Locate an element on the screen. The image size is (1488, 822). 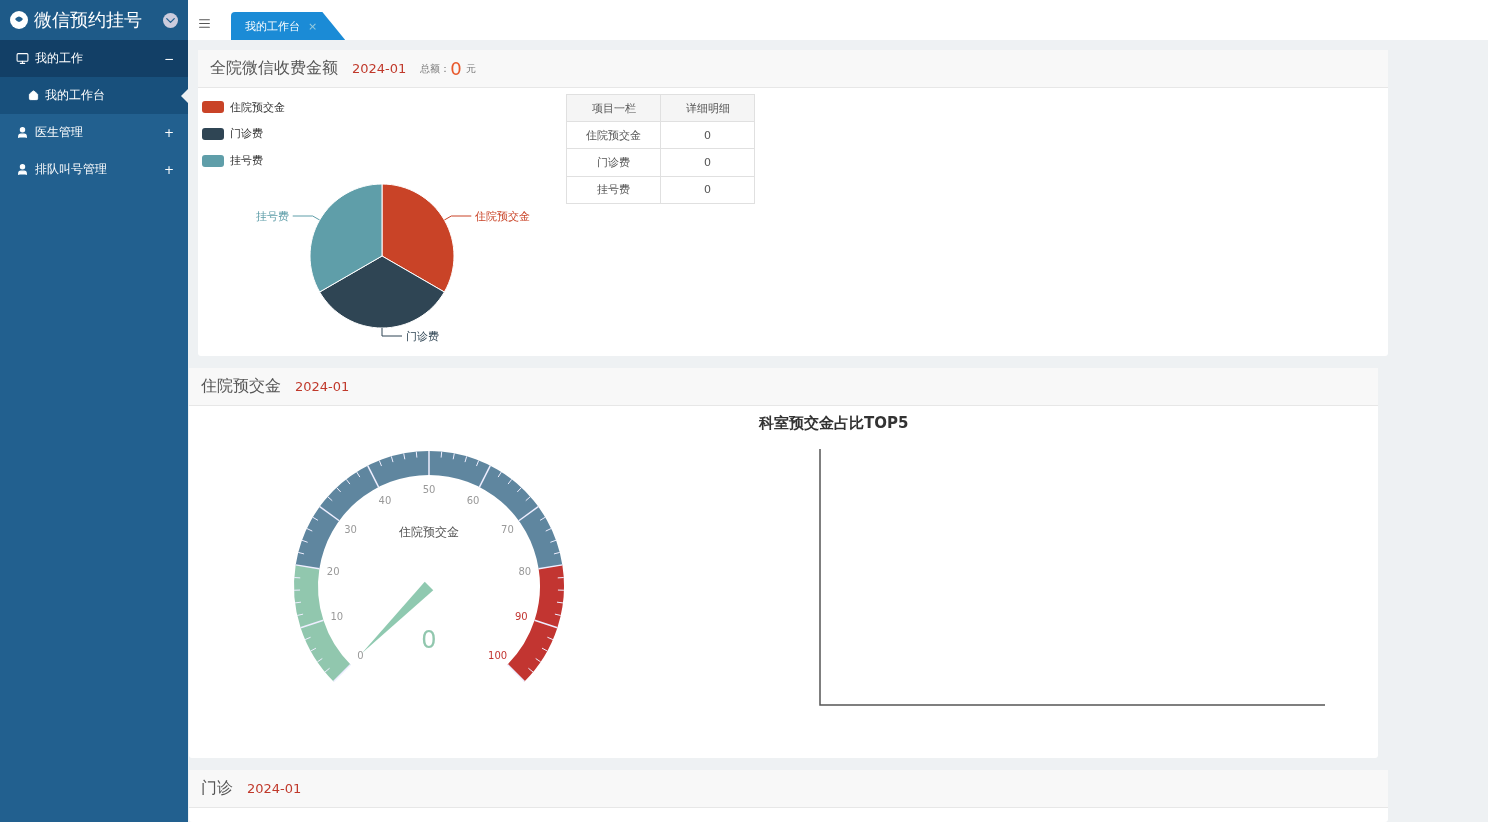
gauge-tick-label: 60 is located at coordinates (473, 500).